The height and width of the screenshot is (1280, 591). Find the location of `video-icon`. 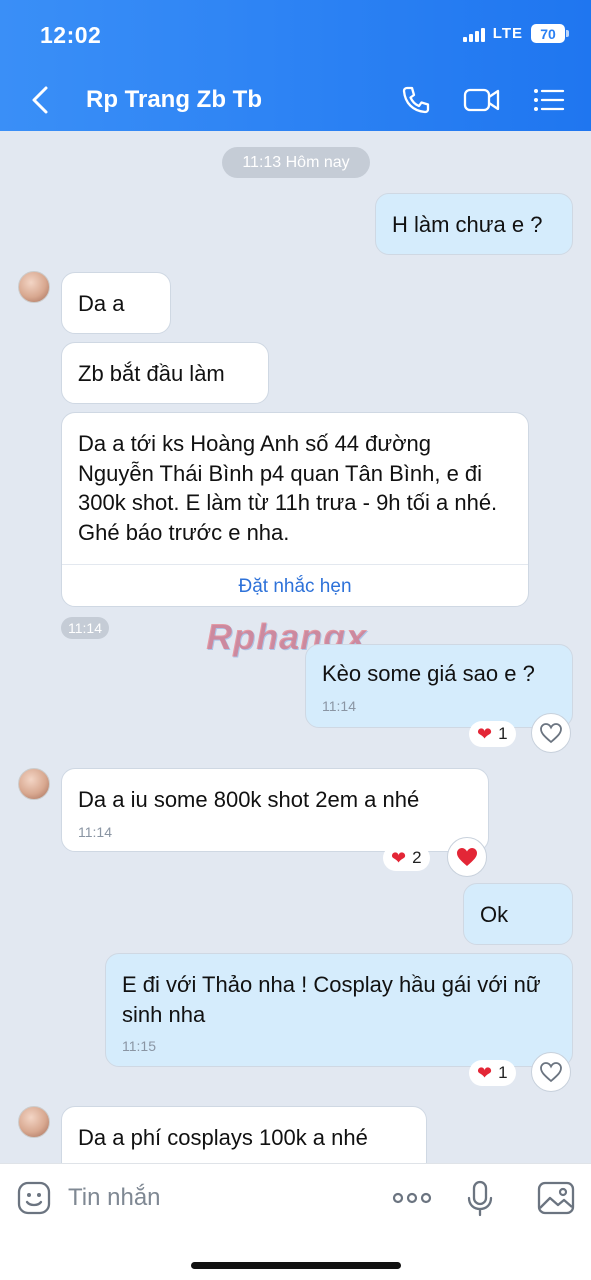

video-icon is located at coordinates (482, 100).